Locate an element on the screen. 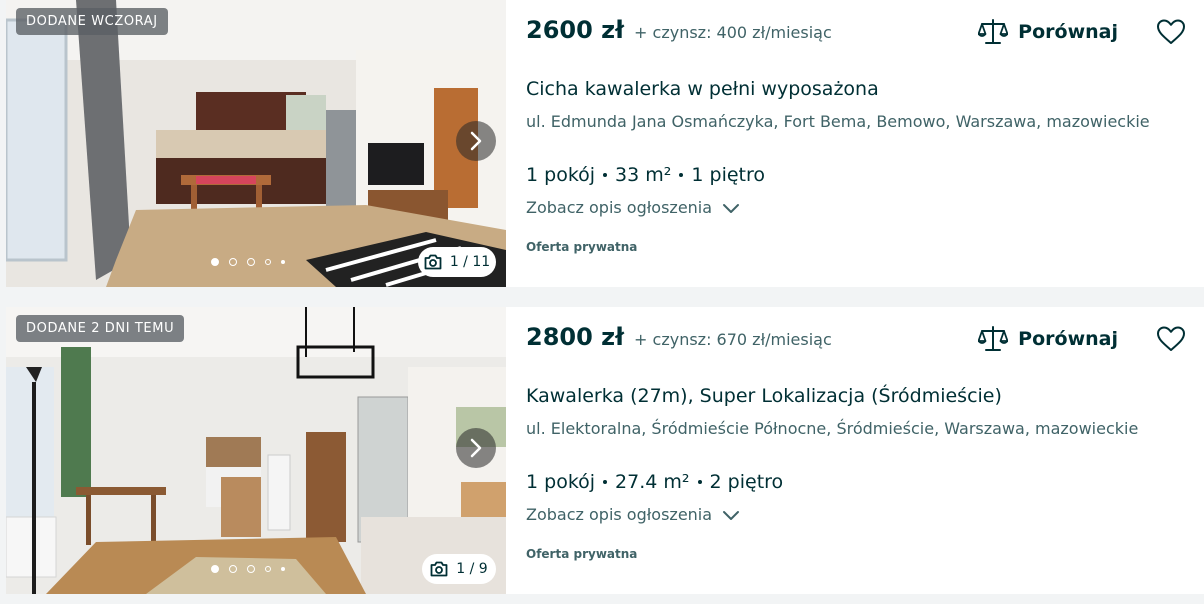  price-row: 2600 zł + czynsz: 400 zł/miesiąc is located at coordinates (679, 30).